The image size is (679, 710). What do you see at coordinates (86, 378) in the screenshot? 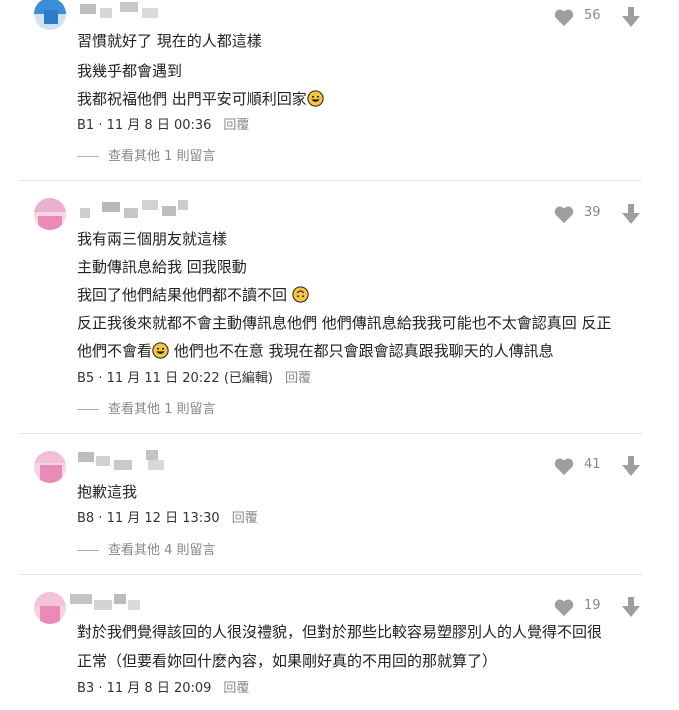
I see `floor-number: B5` at bounding box center [86, 378].